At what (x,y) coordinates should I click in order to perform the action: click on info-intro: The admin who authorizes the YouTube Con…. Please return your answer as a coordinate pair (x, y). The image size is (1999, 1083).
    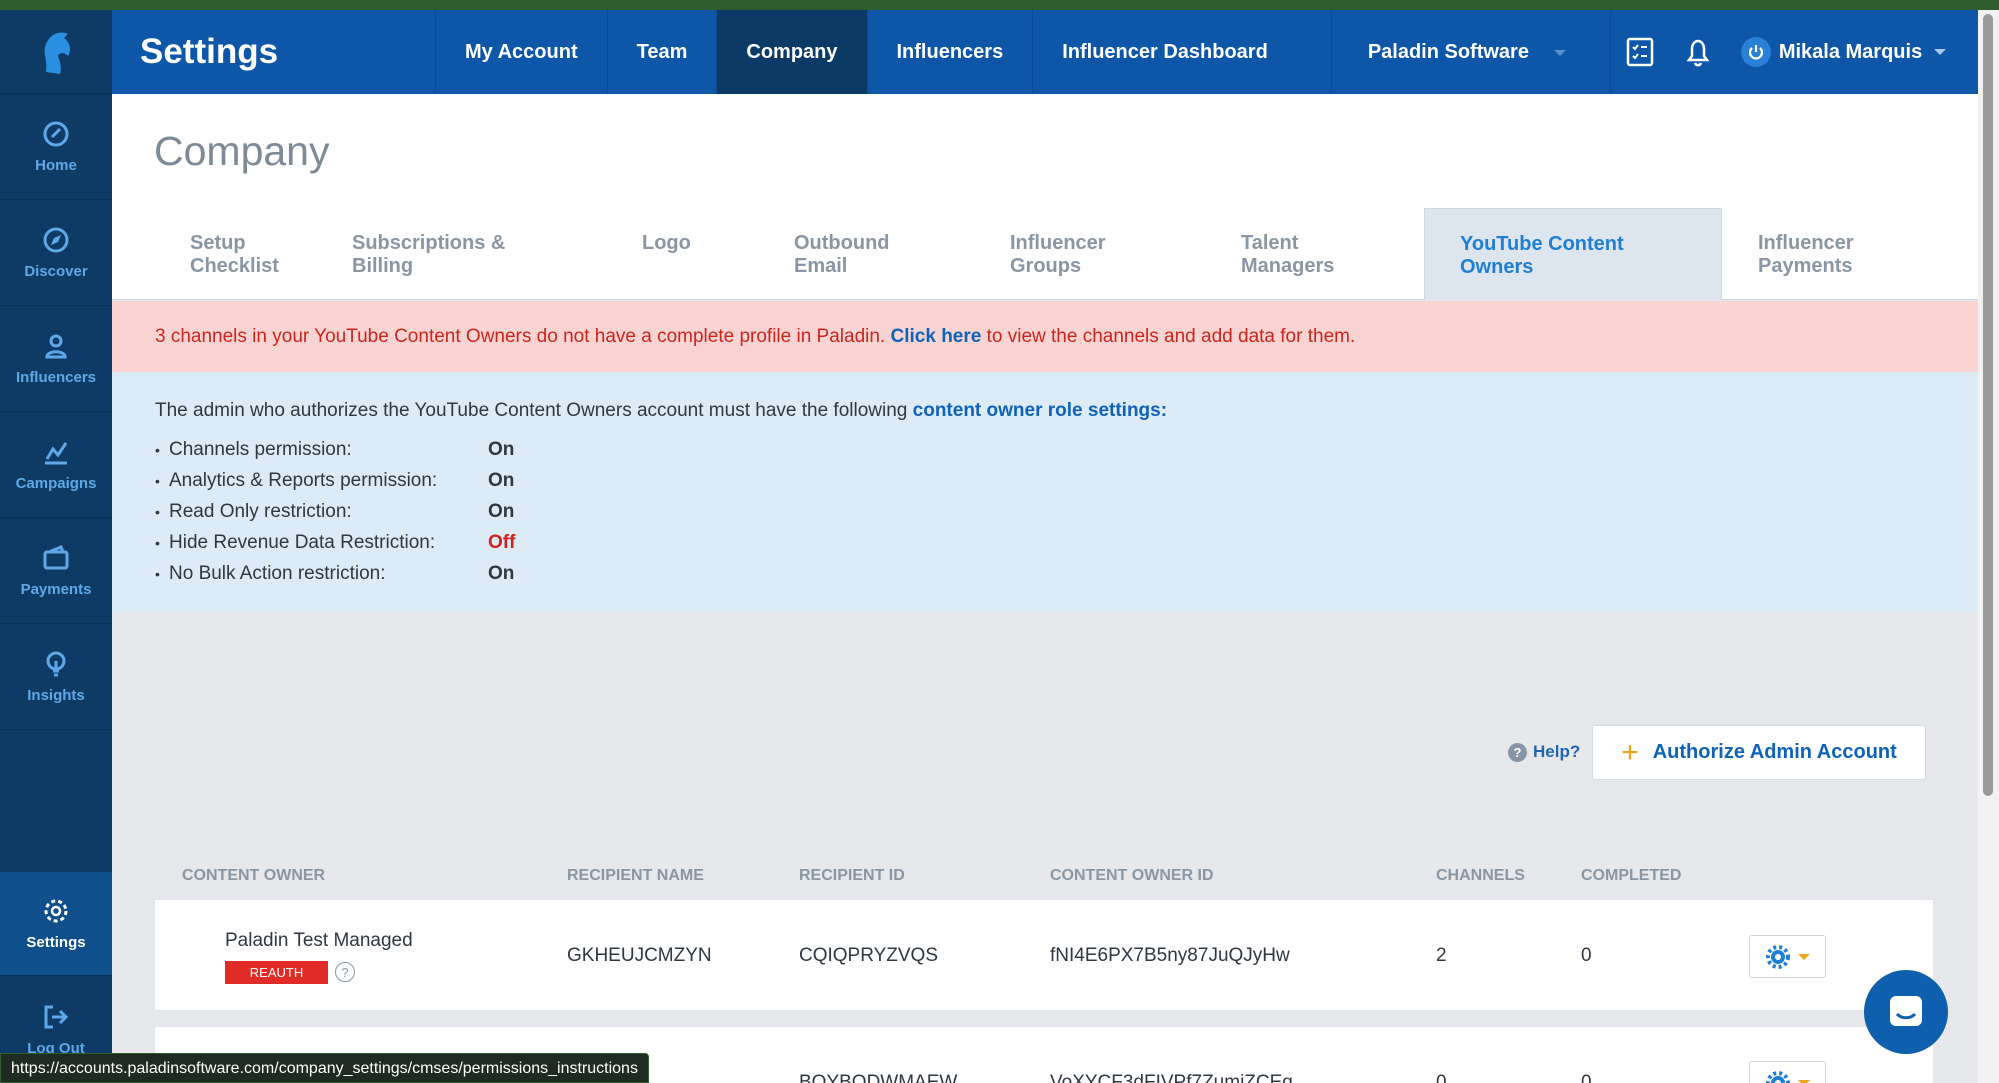
    Looking at the image, I should click on (531, 410).